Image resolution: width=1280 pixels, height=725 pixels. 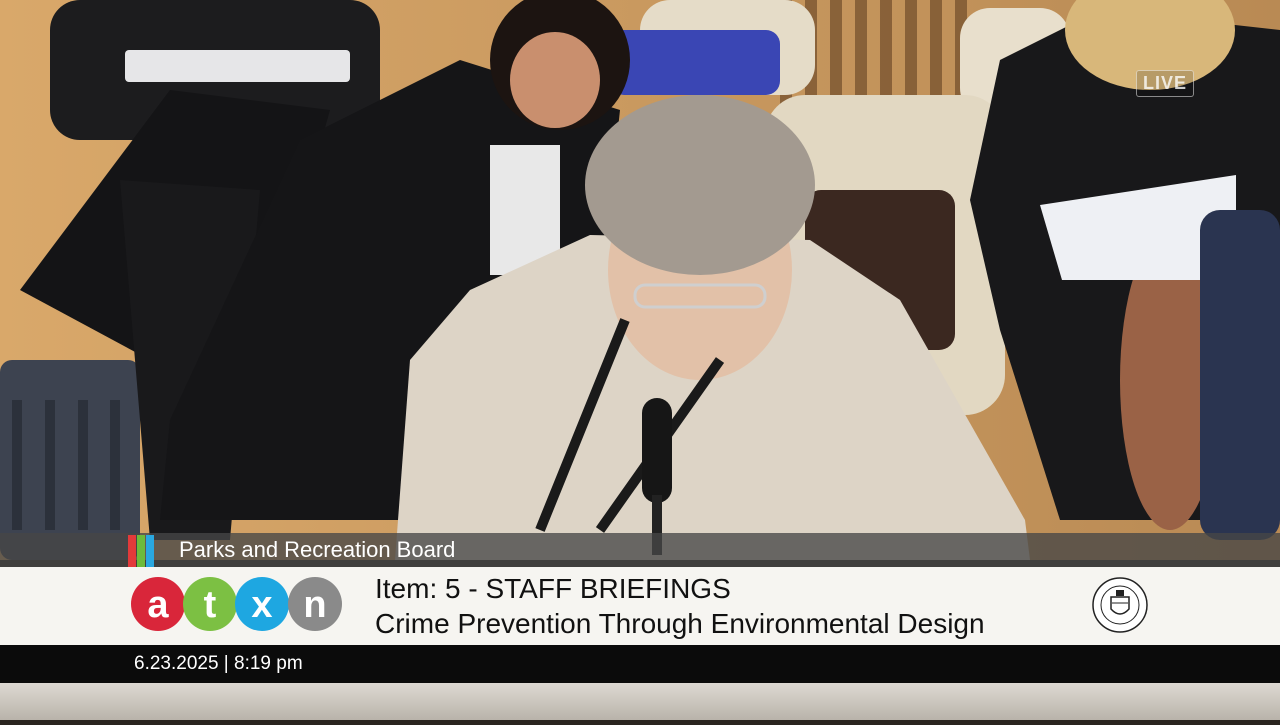 What do you see at coordinates (218, 663) in the screenshot?
I see `meeting-datetime: 6.23.2025 | 8:19 pm` at bounding box center [218, 663].